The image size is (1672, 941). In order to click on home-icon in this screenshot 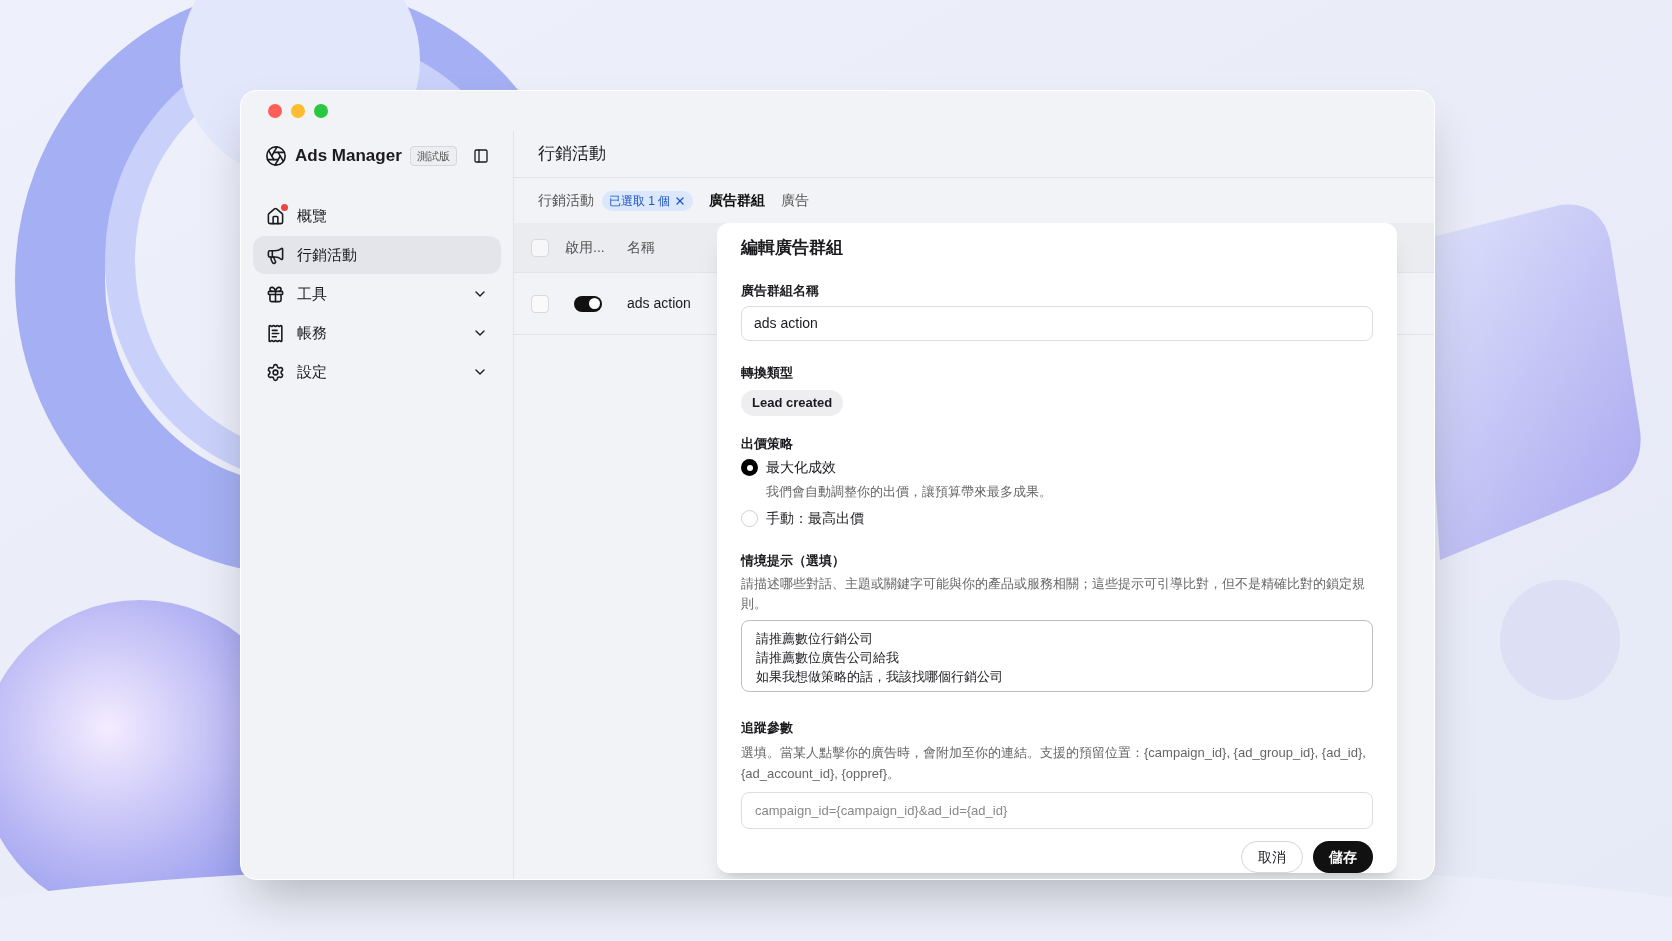, I will do `click(275, 216)`.